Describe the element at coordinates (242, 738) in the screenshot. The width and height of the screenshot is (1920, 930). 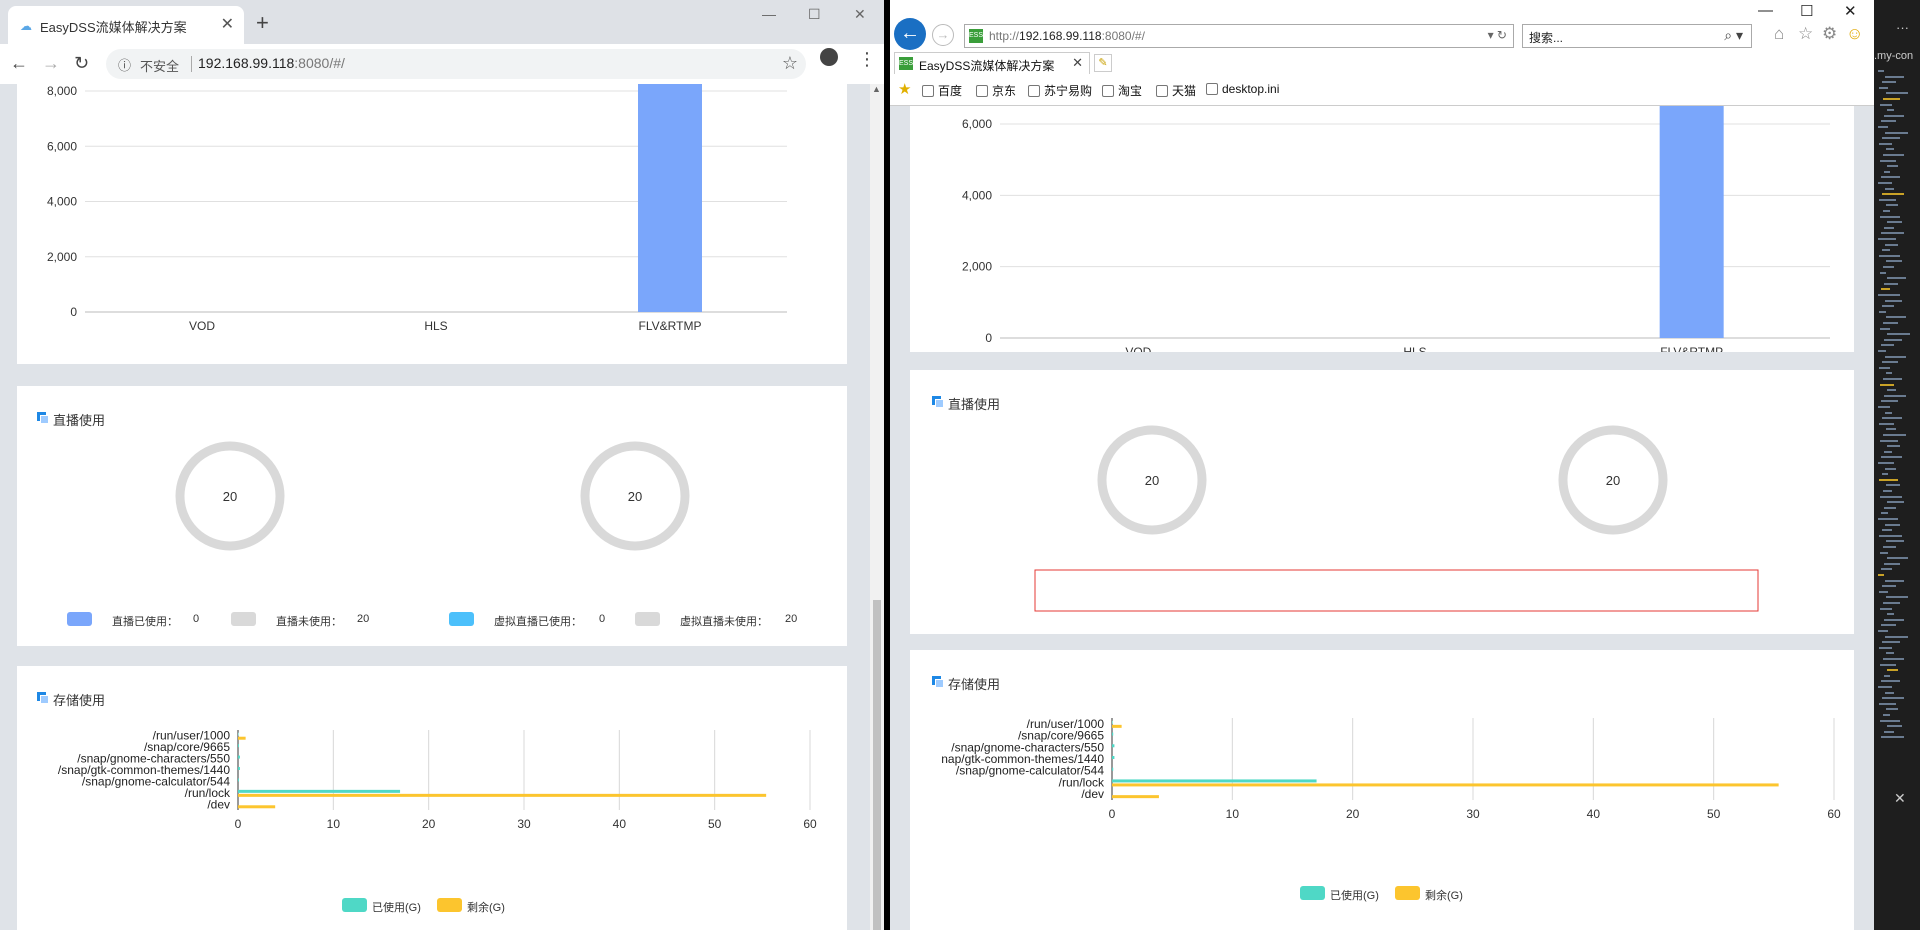
I see `bar-remain` at that location.